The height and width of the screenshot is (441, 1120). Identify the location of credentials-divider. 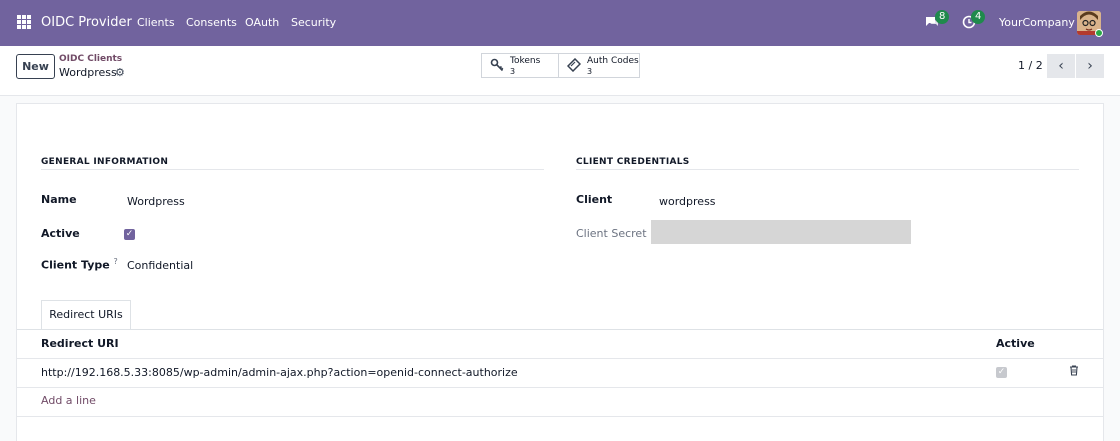
(827, 169).